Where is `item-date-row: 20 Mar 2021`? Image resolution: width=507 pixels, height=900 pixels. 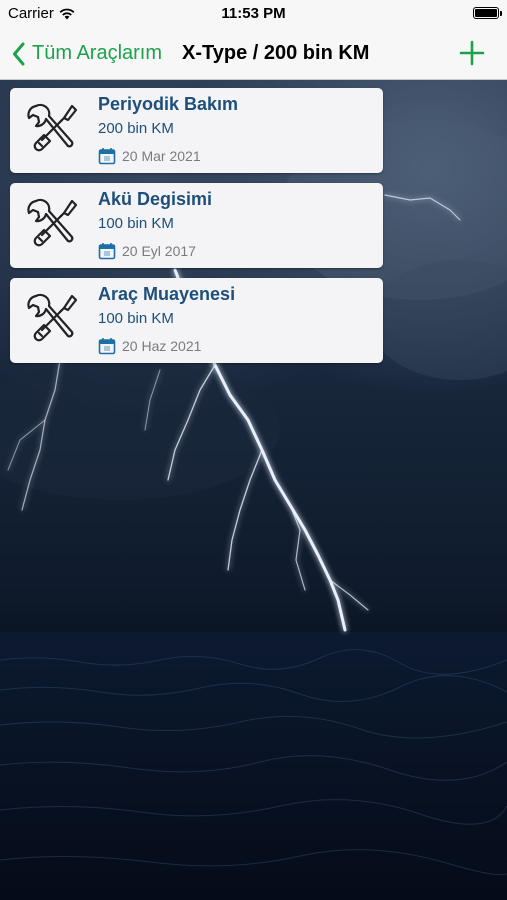 item-date-row: 20 Mar 2021 is located at coordinates (149, 156).